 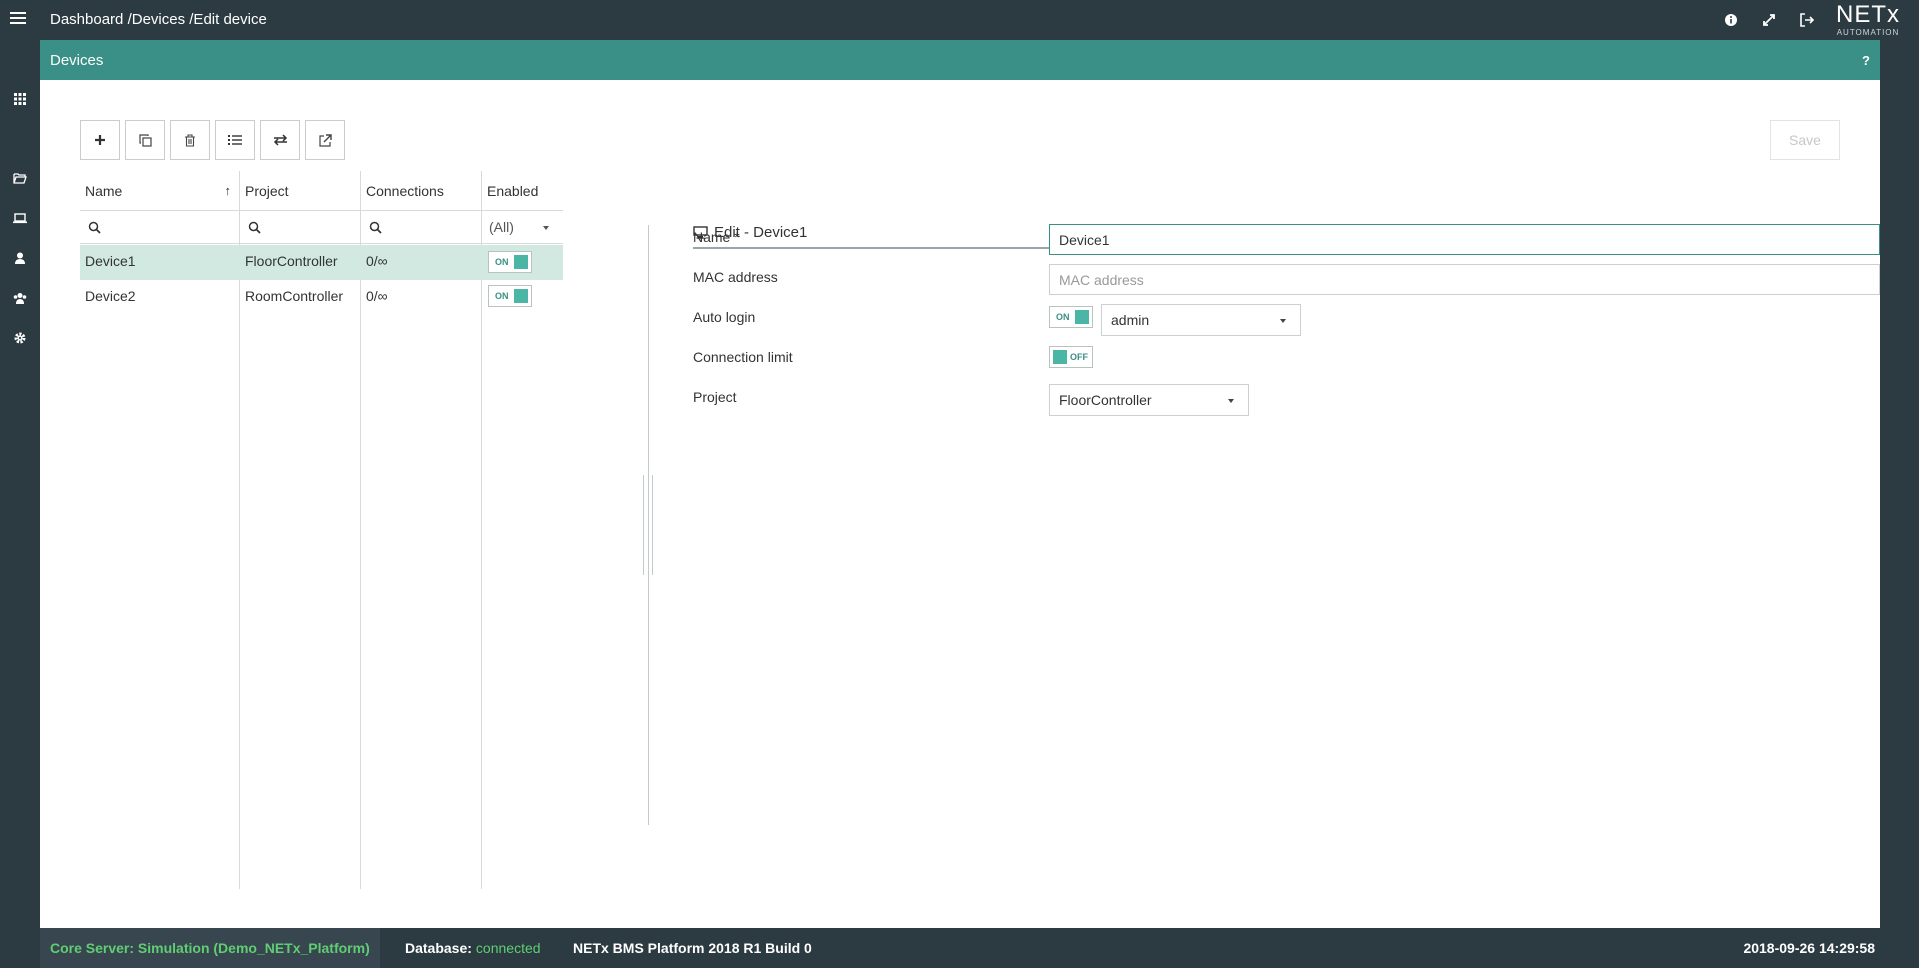 I want to click on device-name-cell: Device2, so click(x=110, y=296).